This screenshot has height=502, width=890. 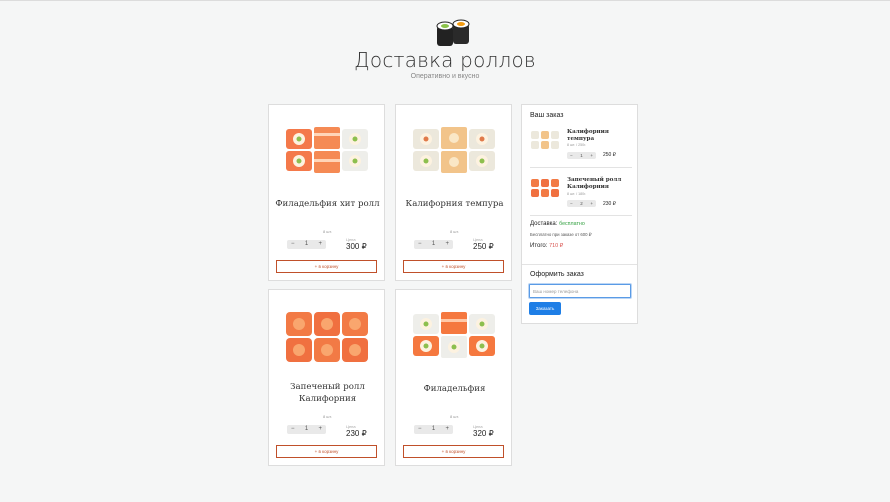 I want to click on order-item-name: Калифорния темпура, so click(x=588, y=135).